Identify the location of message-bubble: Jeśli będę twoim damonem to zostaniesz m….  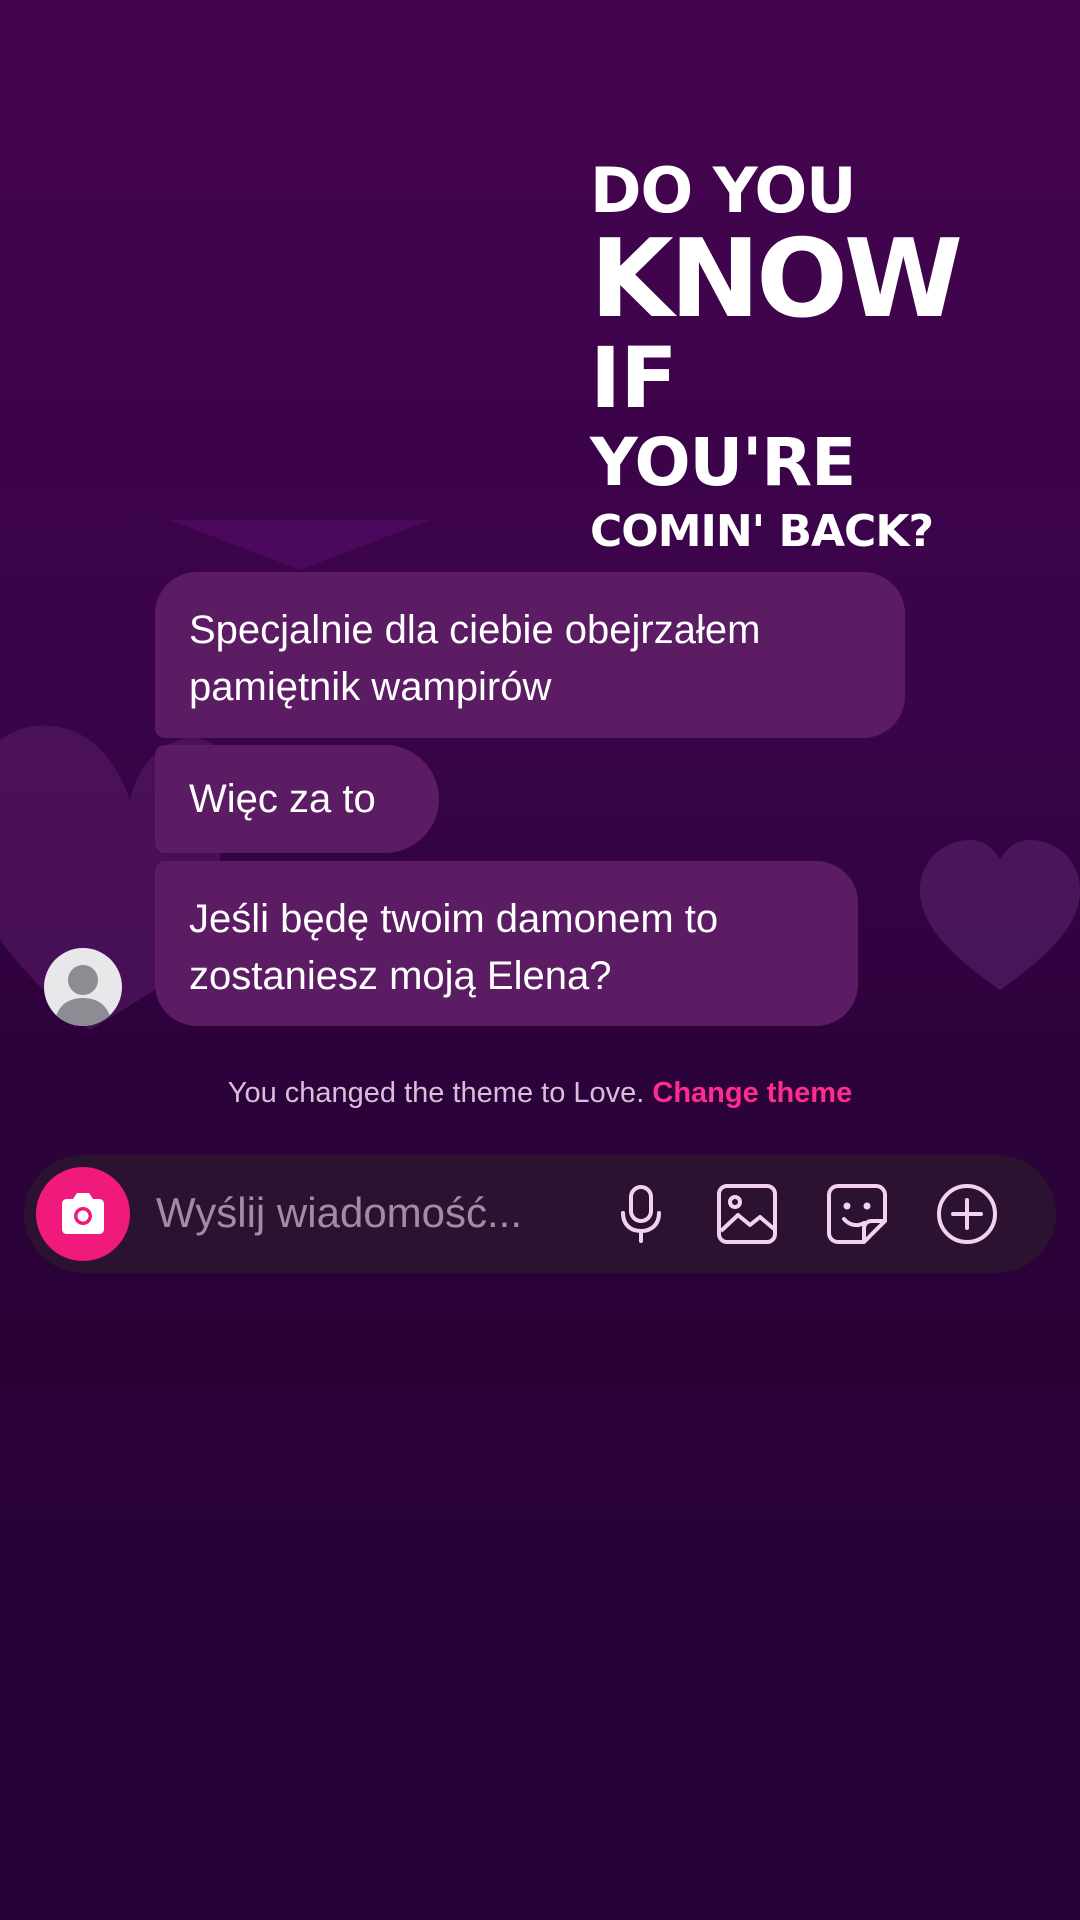
(506, 943).